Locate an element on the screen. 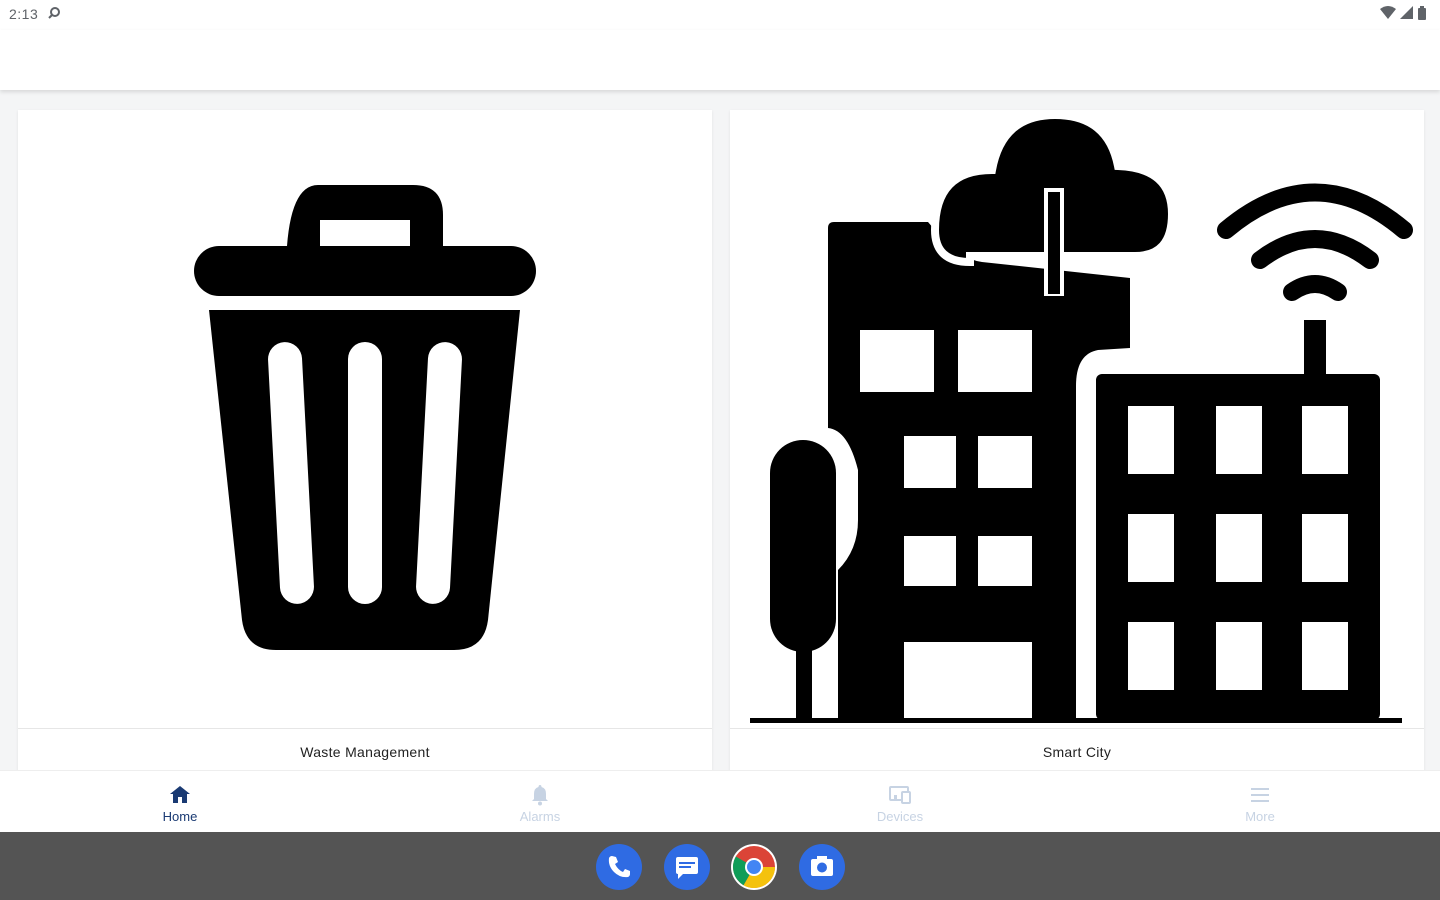  battery-icon is located at coordinates (1422, 13).